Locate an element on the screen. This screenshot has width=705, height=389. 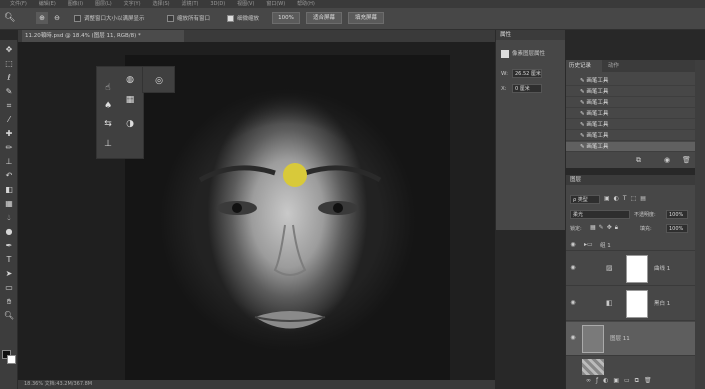
dodge-tool-icon: ● is located at coordinates (9, 232).